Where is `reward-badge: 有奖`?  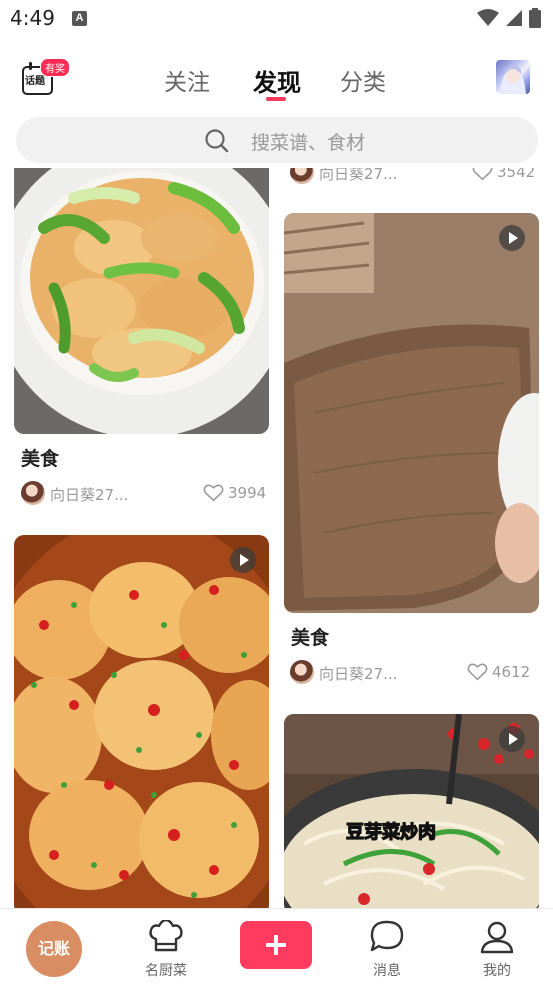
reward-badge: 有奖 is located at coordinates (55, 67).